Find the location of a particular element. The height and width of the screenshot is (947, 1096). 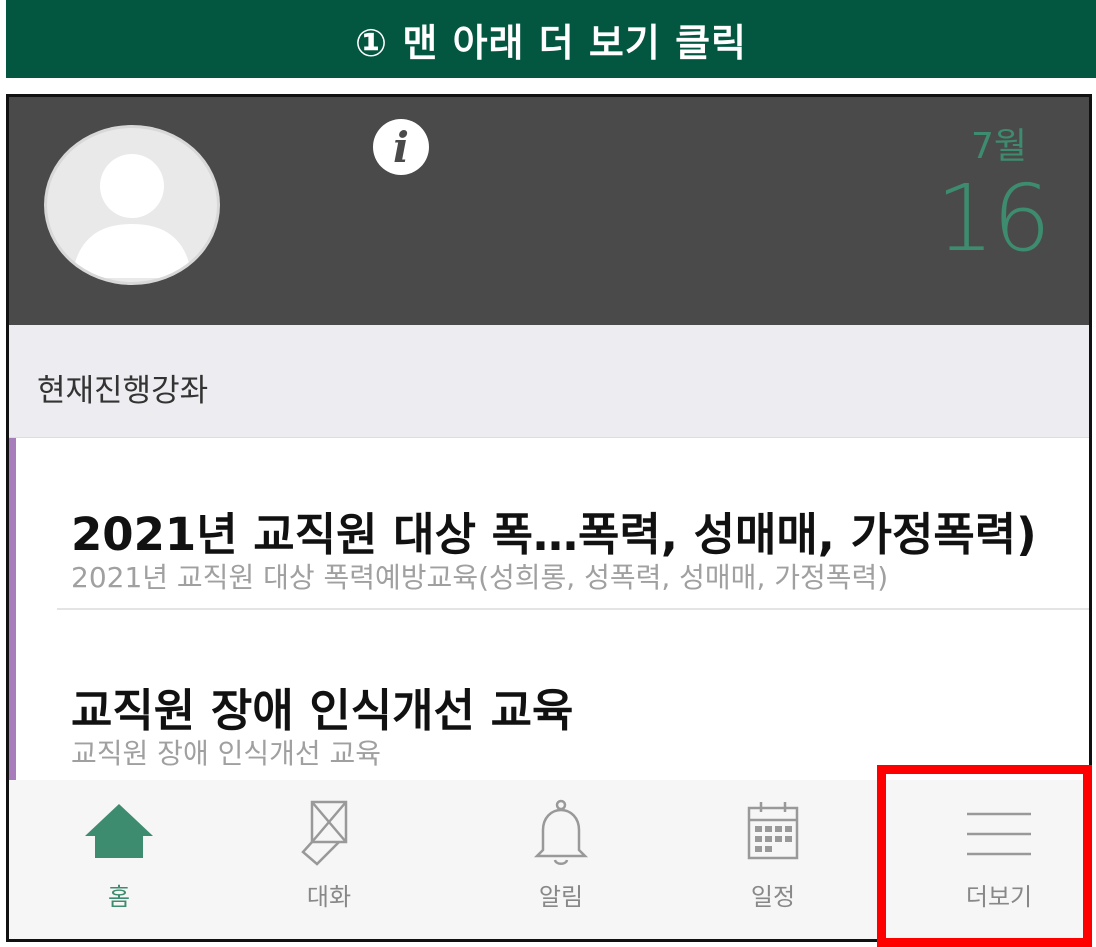

tab-label: 홈 is located at coordinates (119, 897).